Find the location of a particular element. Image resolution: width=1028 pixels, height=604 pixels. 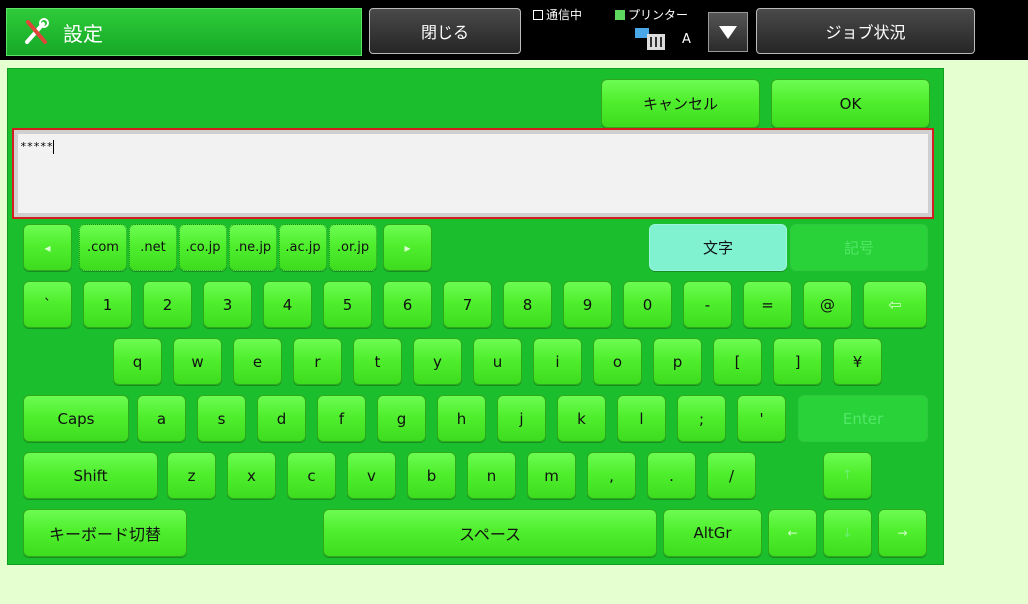

key: = is located at coordinates (767, 304).